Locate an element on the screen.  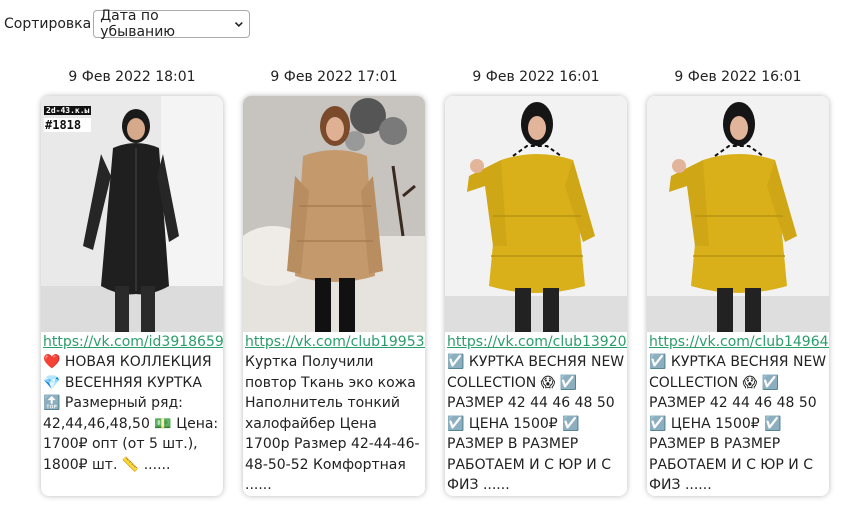
post-photo: 2d-43.к.ы #1818 is located at coordinates (132, 214).